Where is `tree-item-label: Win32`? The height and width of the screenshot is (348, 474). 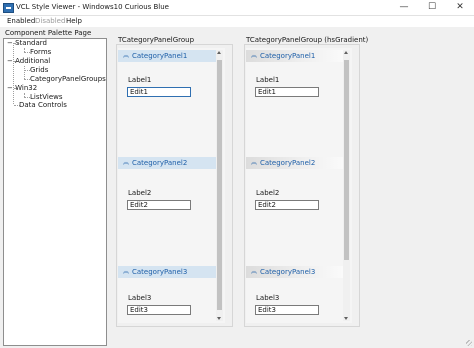
tree-item-label: Win32 is located at coordinates (26, 88).